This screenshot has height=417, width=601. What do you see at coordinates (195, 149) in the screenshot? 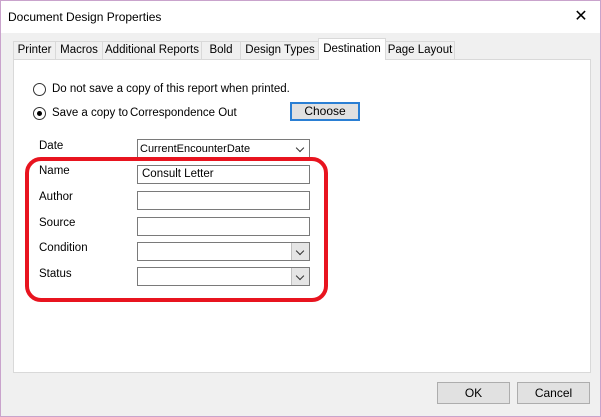
I see `date-value: CurrentEncounterDate` at bounding box center [195, 149].